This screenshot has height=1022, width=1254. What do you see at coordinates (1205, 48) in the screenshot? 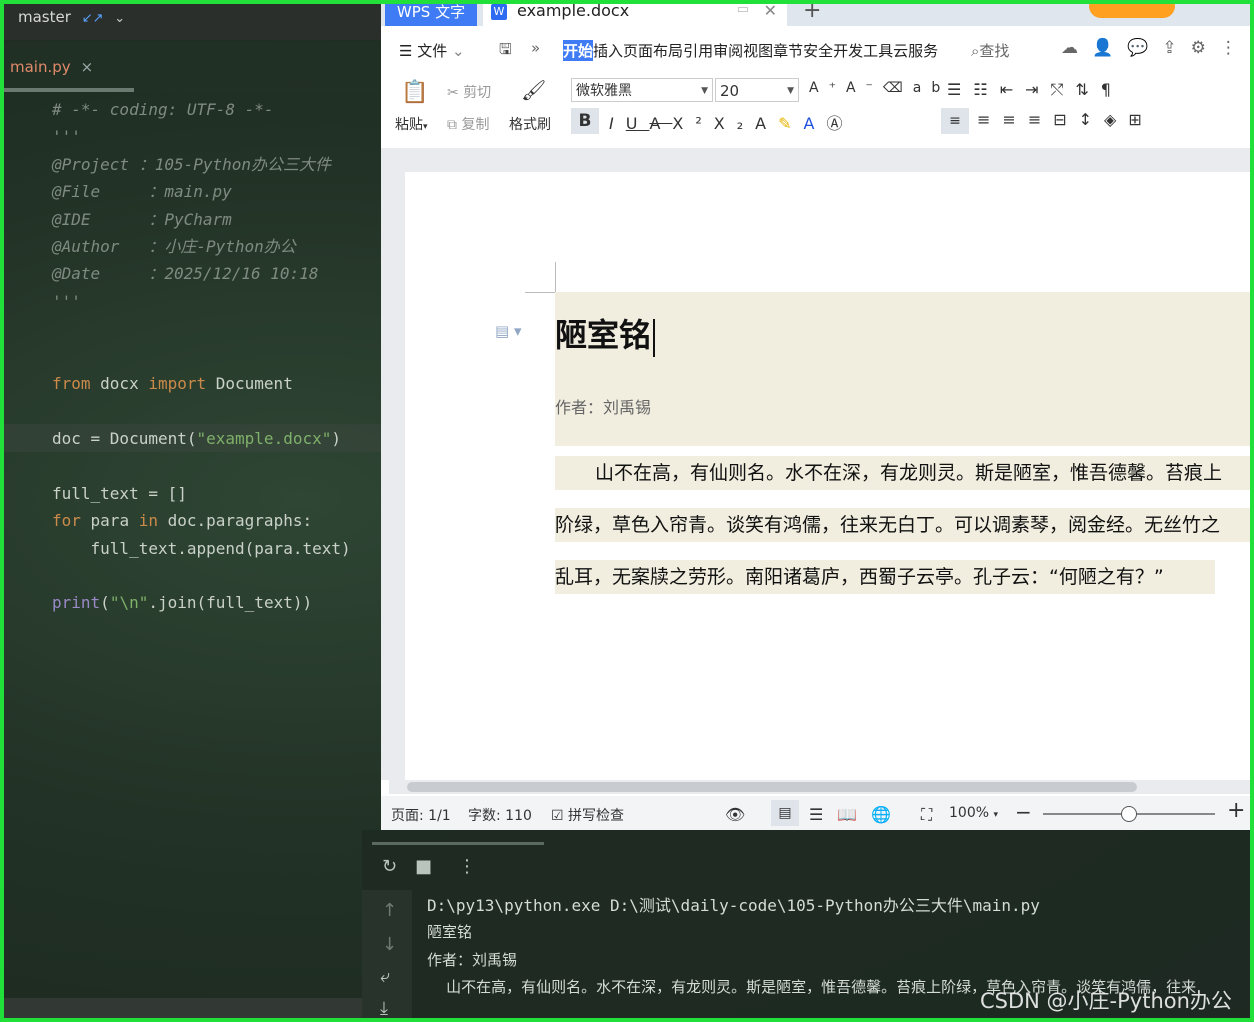
I see `gear-icon: ⚙` at bounding box center [1205, 48].